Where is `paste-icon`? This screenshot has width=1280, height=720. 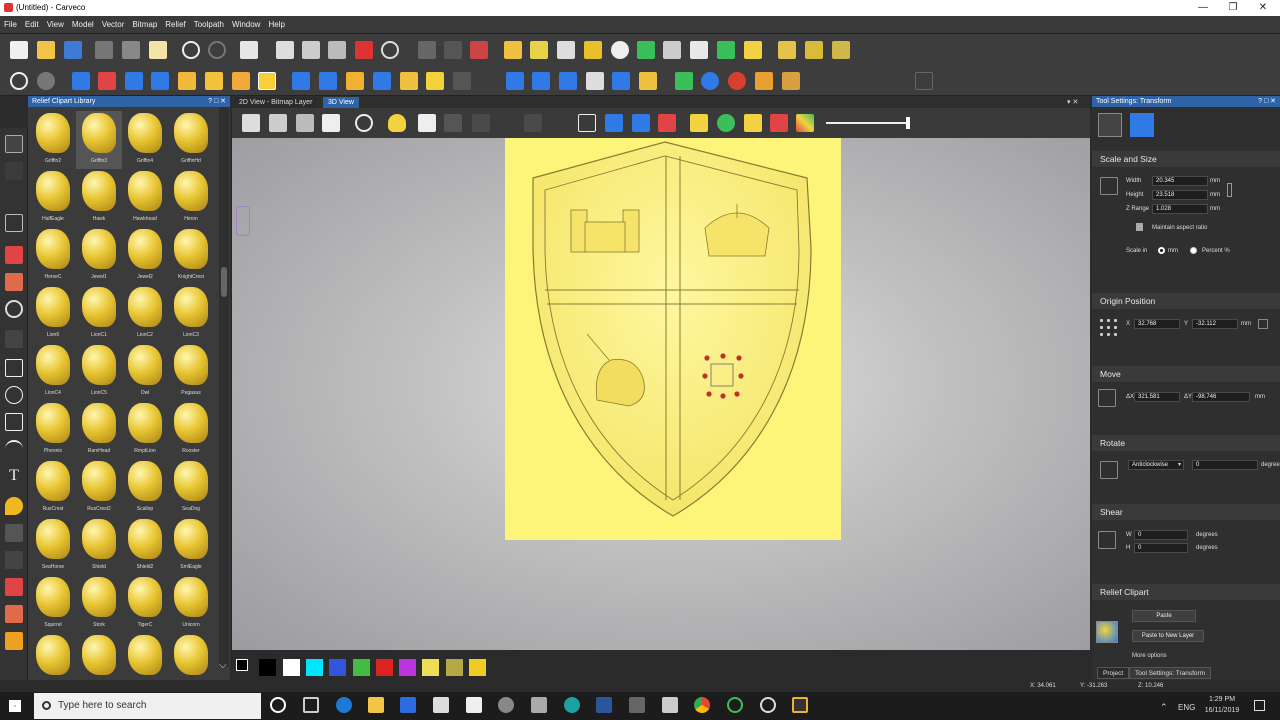
paste-icon is located at coordinates (158, 50).